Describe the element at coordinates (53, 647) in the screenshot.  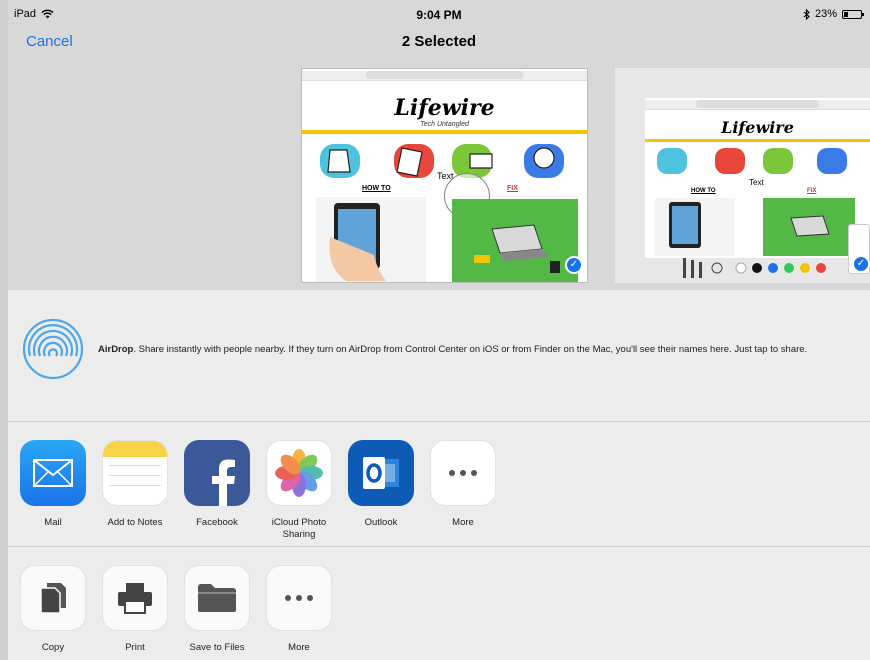
I see `action-label: Copy` at that location.